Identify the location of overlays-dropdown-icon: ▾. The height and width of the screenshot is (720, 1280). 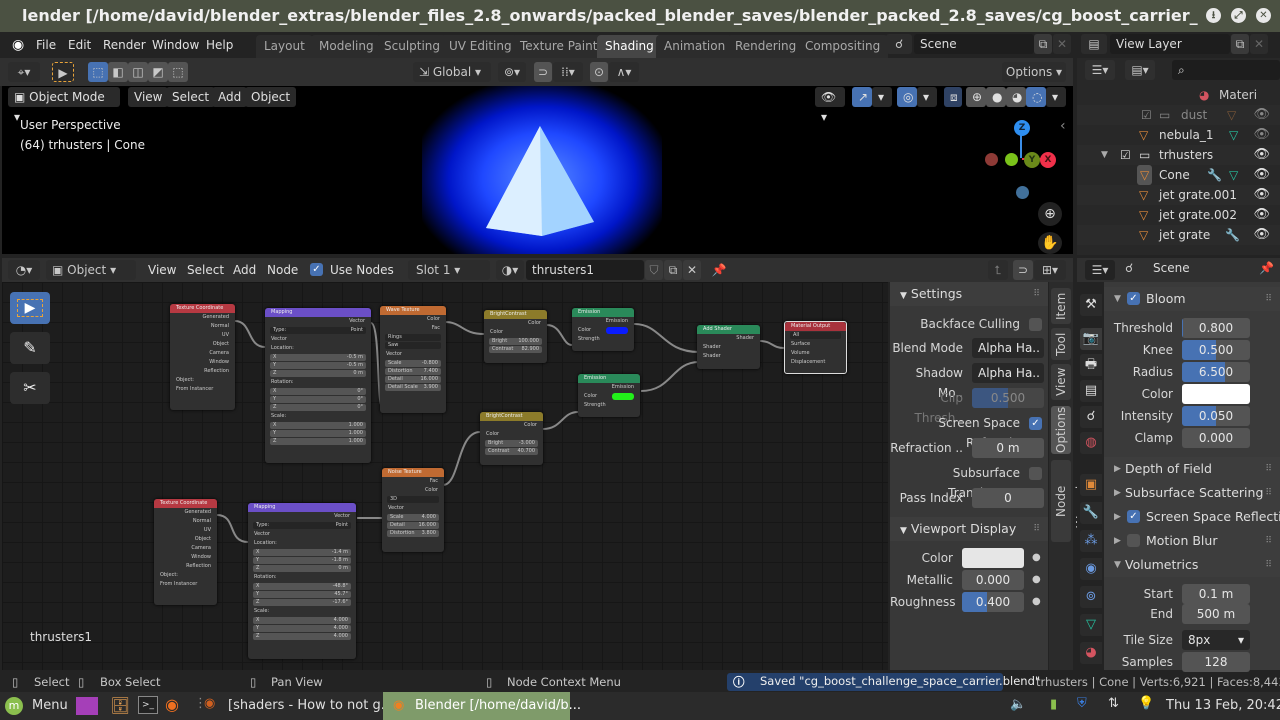
(927, 97).